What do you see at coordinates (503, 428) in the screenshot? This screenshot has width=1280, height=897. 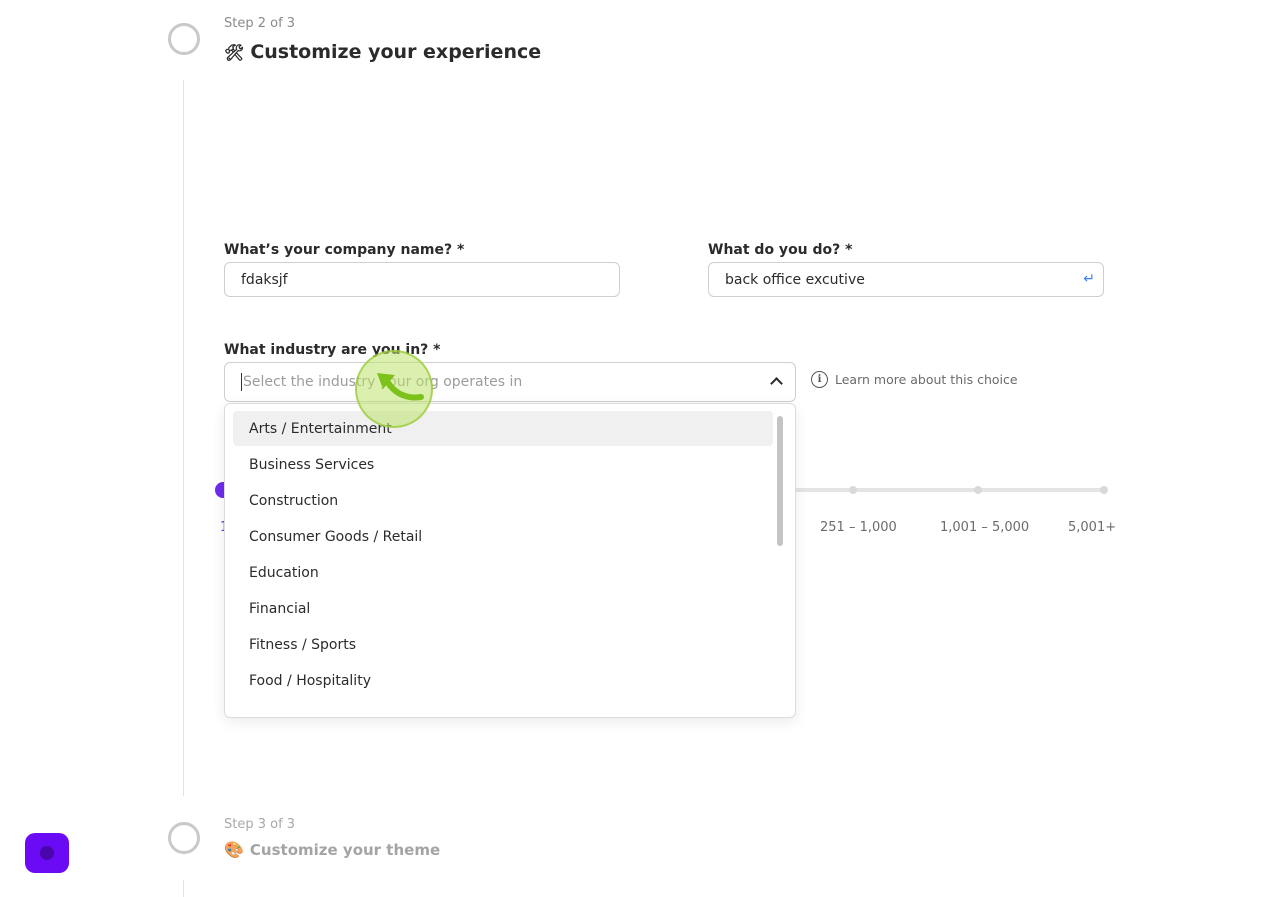 I see `industry-option: Arts / Entertainment` at bounding box center [503, 428].